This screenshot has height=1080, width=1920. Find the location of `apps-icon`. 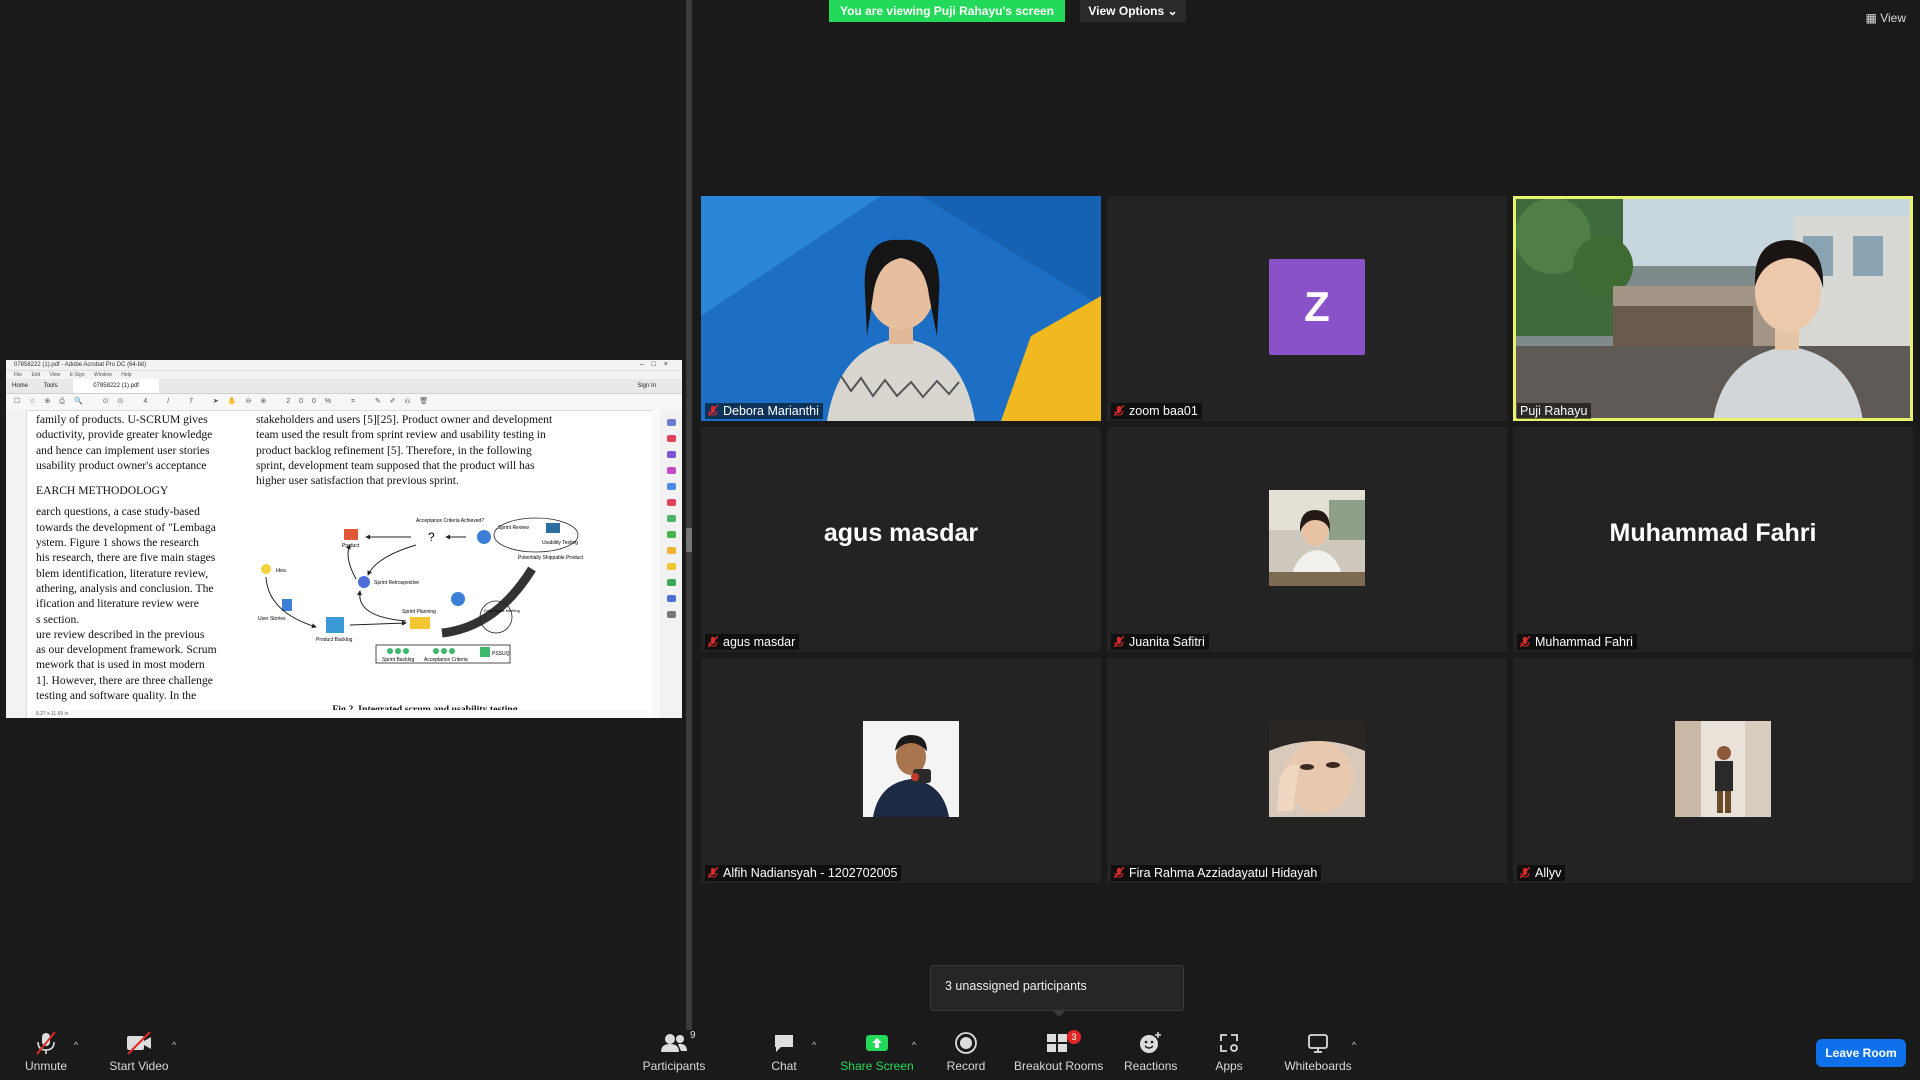

apps-icon is located at coordinates (1229, 1043).